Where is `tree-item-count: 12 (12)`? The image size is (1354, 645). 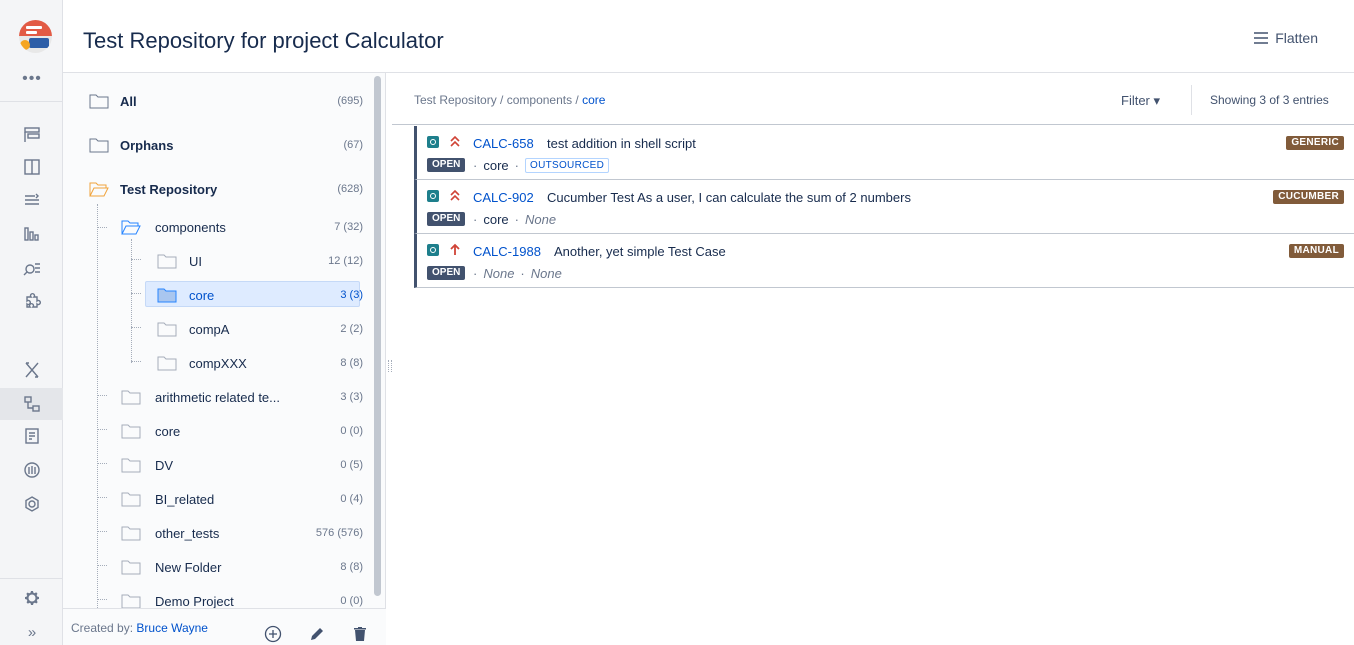
tree-item-count: 12 (12) is located at coordinates (345, 261).